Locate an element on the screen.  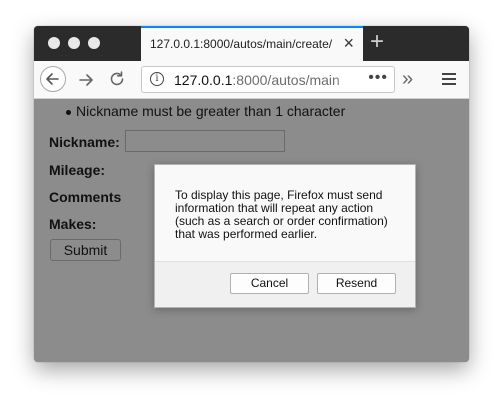
tab-active: 127.0.0.1:8000/autos/main/create/ × is located at coordinates (252, 43).